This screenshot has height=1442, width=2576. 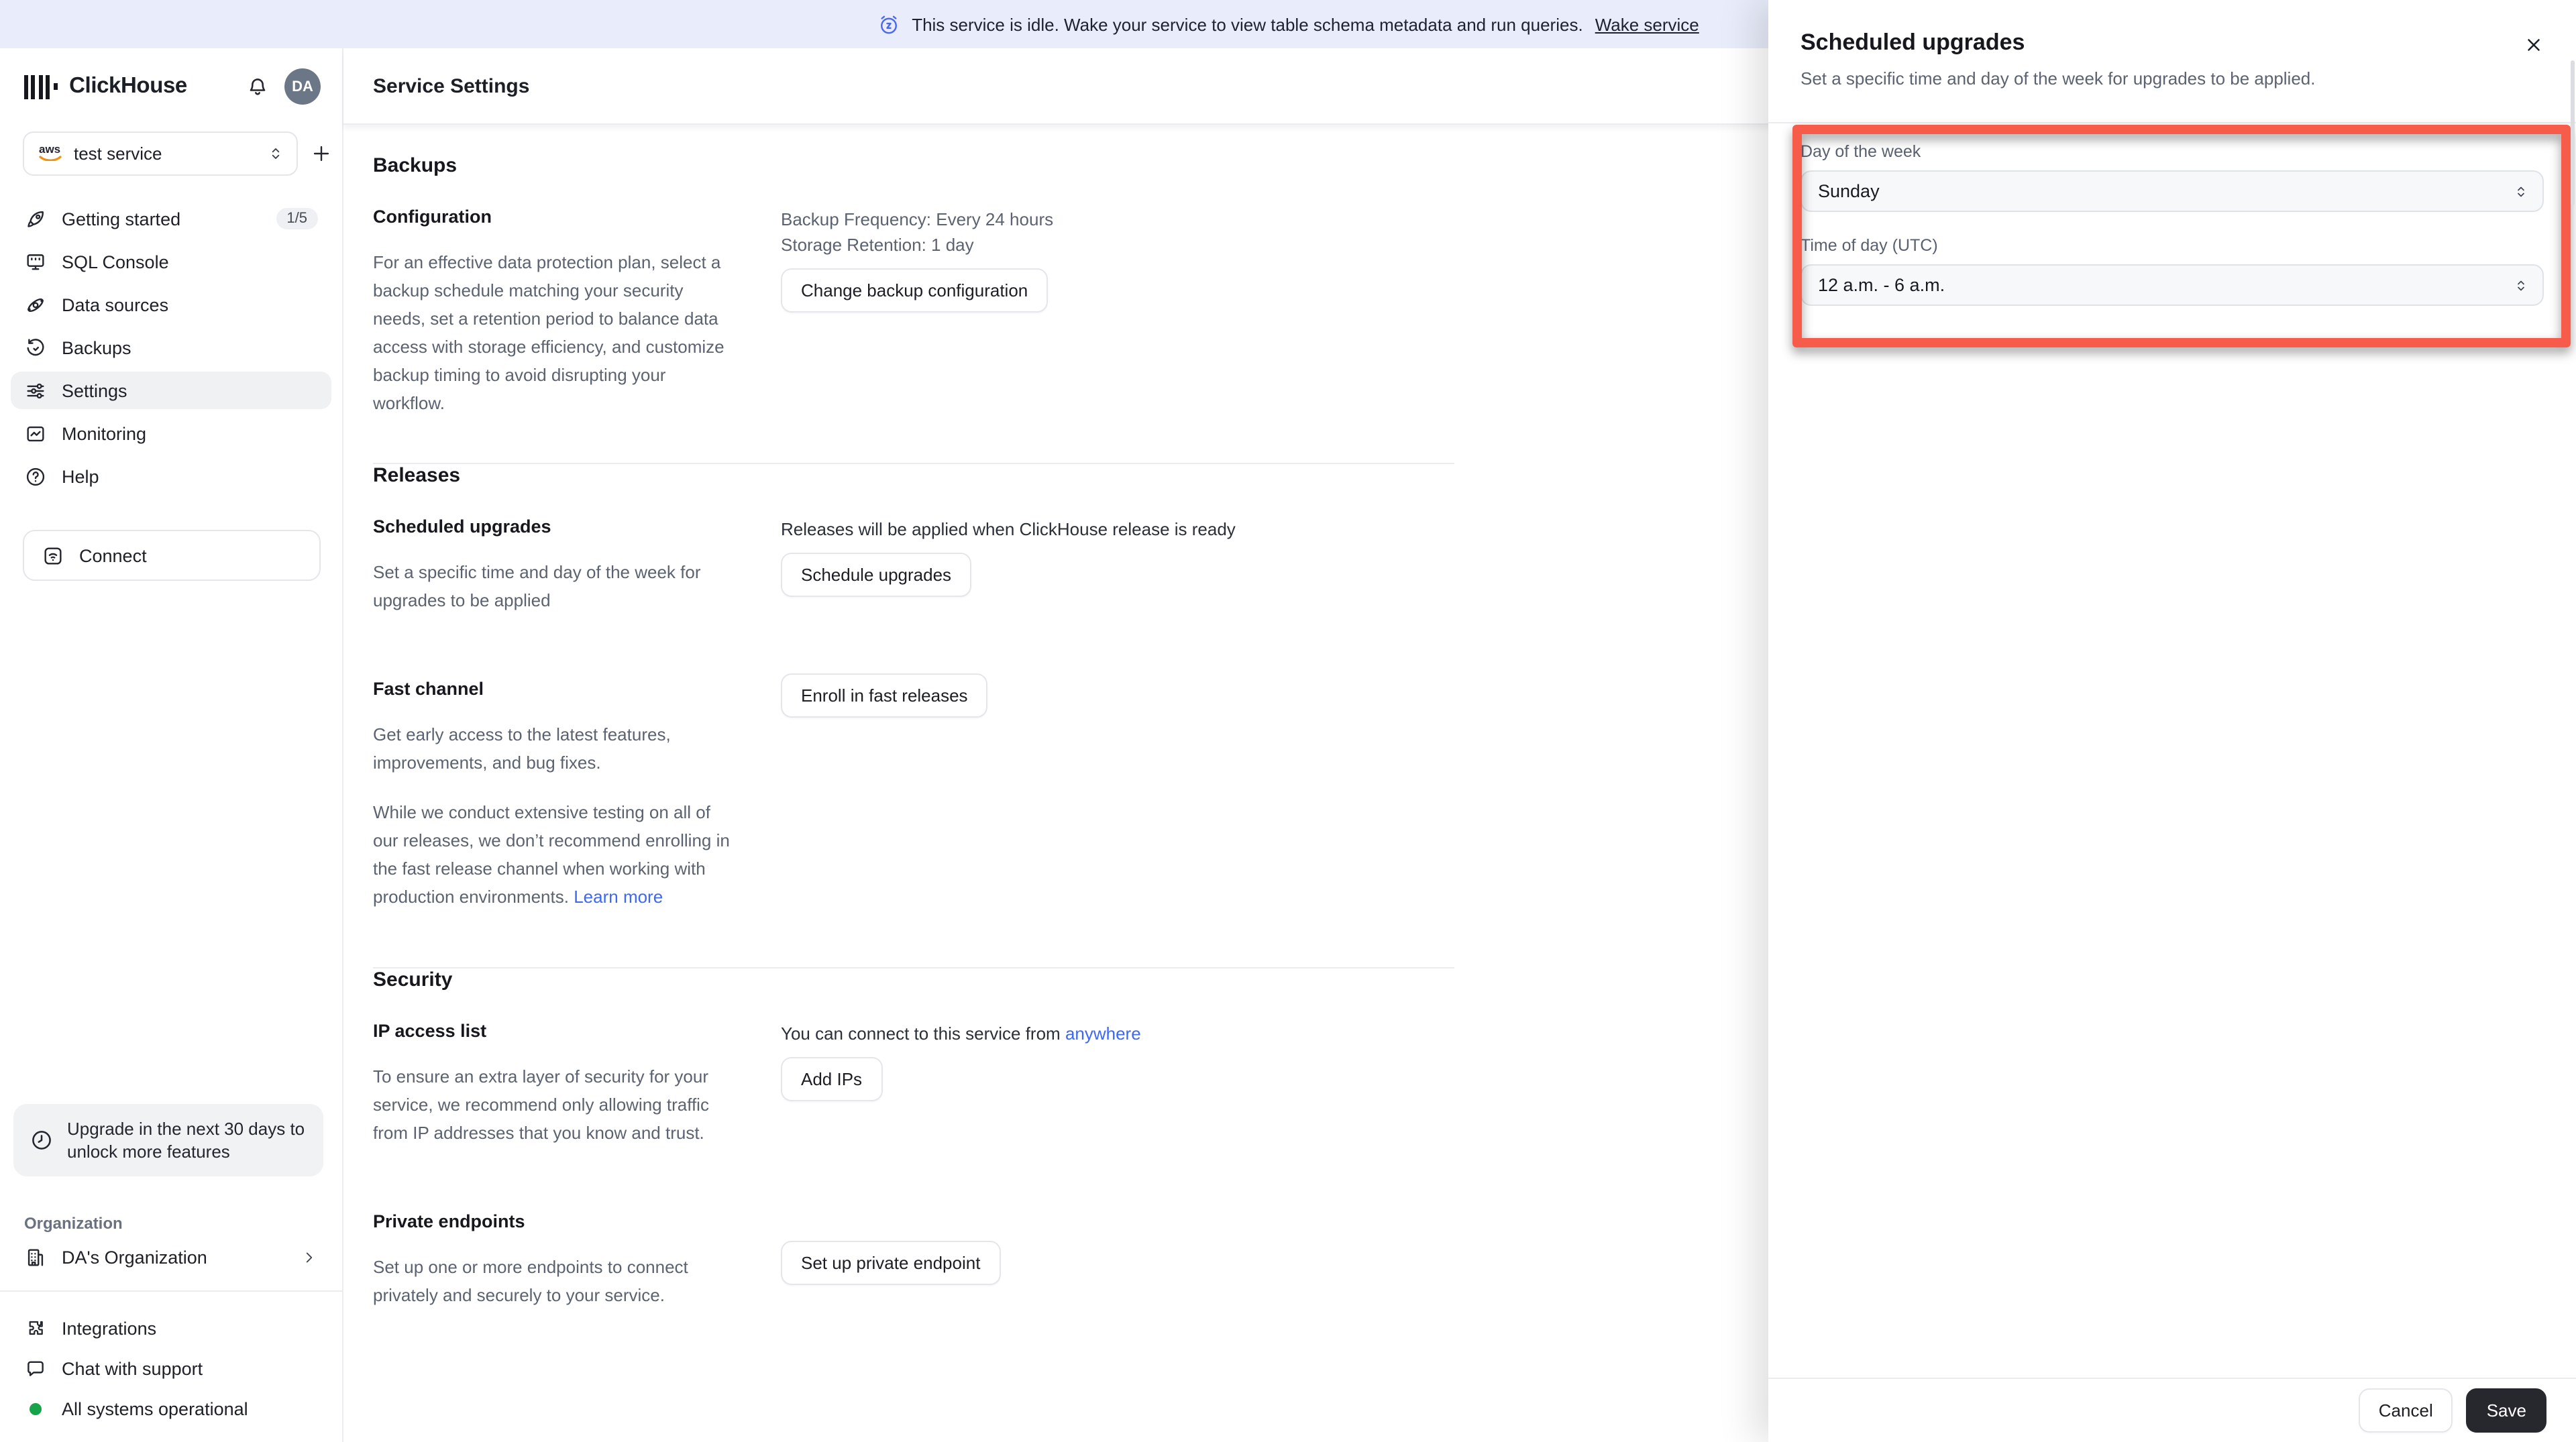 What do you see at coordinates (297, 218) in the screenshot?
I see `getting-started-progress-badge: 1/5` at bounding box center [297, 218].